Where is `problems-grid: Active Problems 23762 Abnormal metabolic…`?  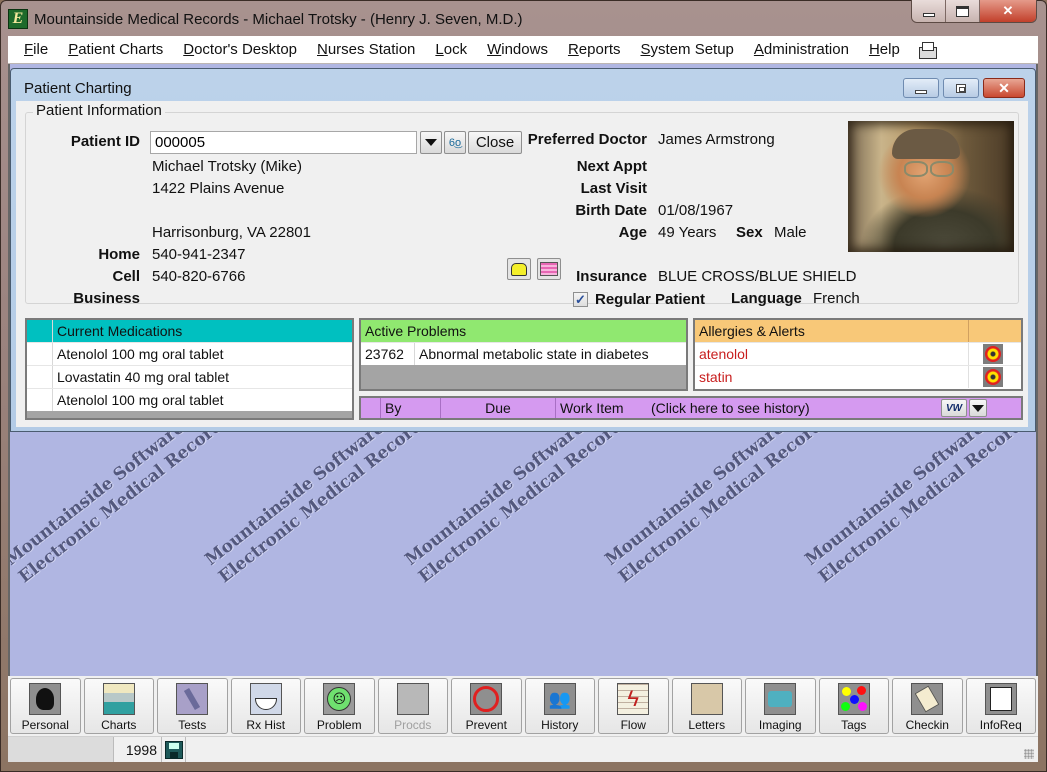
problems-grid: Active Problems 23762 Abnormal metabolic… is located at coordinates (523, 354).